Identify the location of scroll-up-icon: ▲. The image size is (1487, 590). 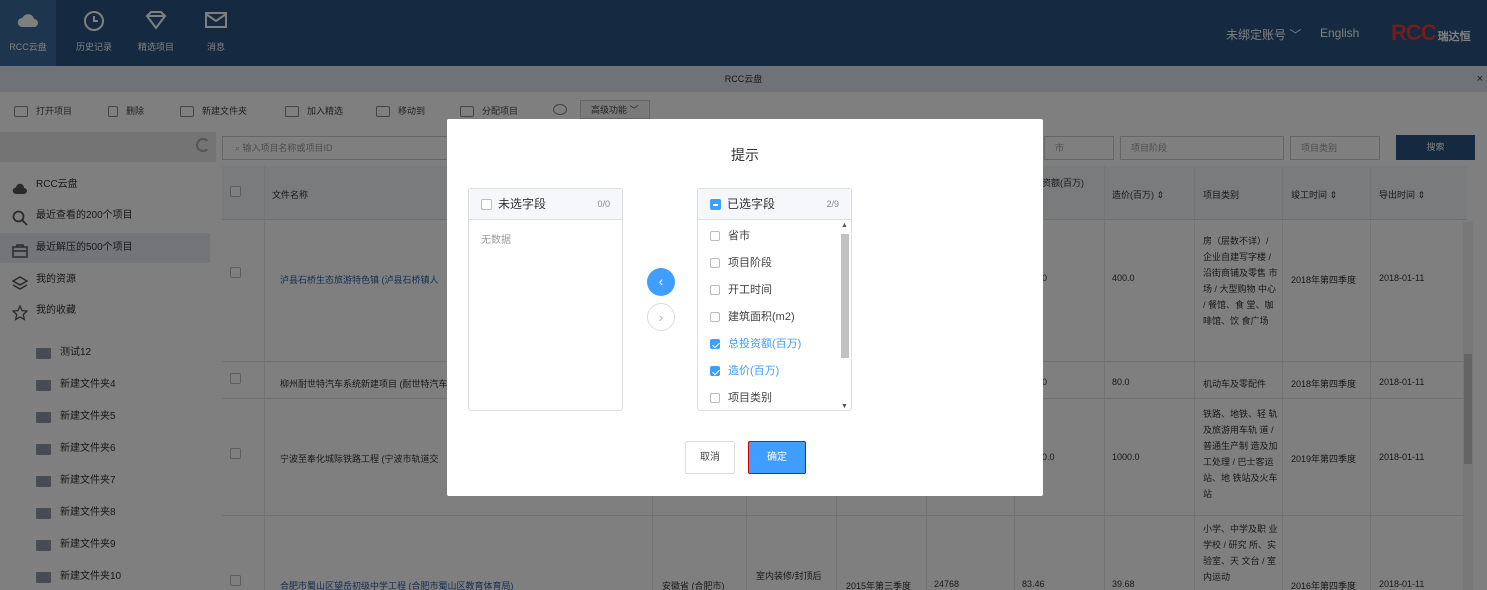
(844, 225).